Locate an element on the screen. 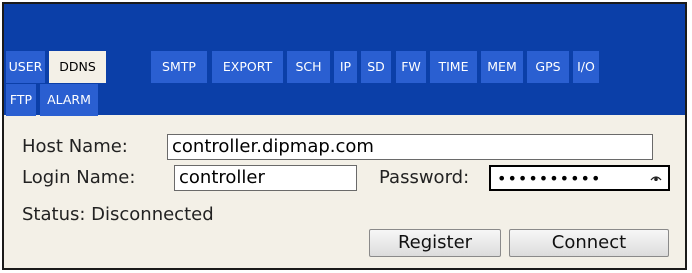 Image resolution: width=692 pixels, height=273 pixels. tab-user: USER is located at coordinates (25, 67).